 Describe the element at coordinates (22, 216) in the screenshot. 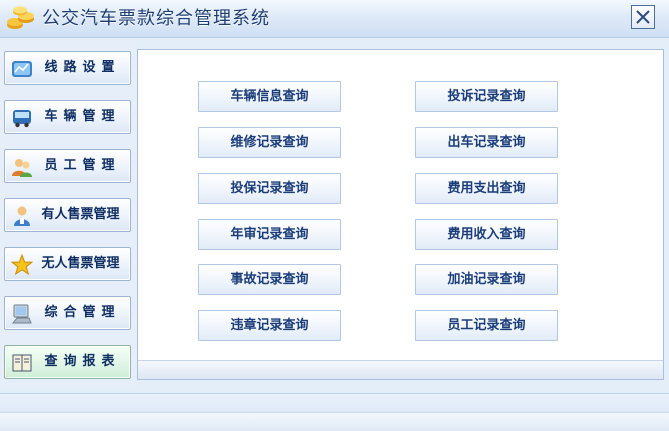

I see `ticket-seller-icon` at that location.